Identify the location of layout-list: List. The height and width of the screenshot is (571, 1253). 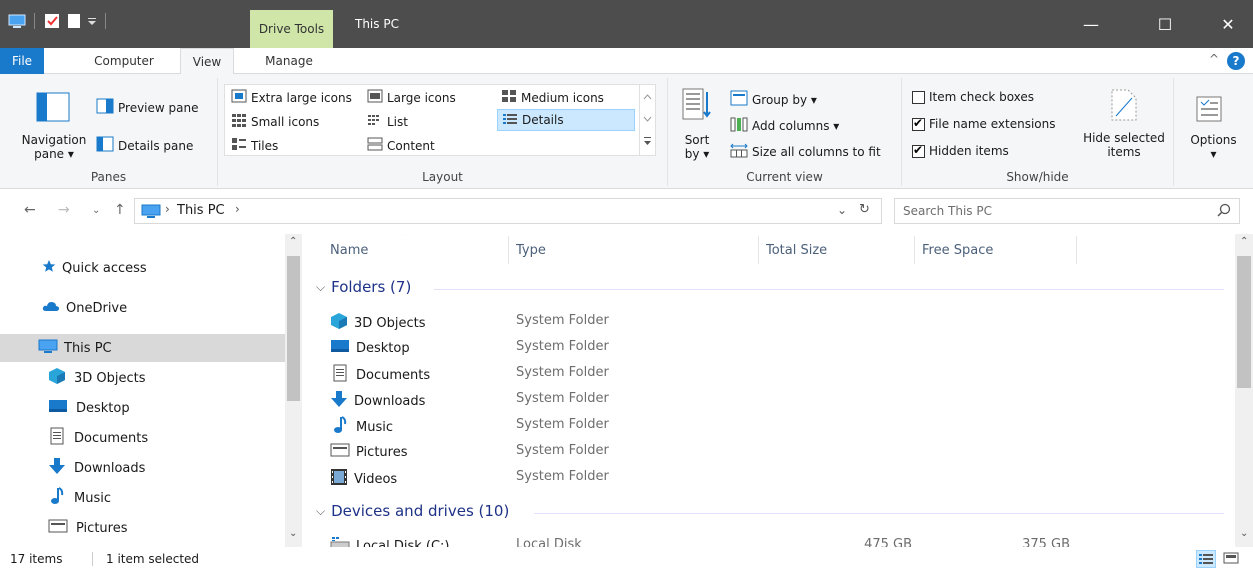
(387, 121).